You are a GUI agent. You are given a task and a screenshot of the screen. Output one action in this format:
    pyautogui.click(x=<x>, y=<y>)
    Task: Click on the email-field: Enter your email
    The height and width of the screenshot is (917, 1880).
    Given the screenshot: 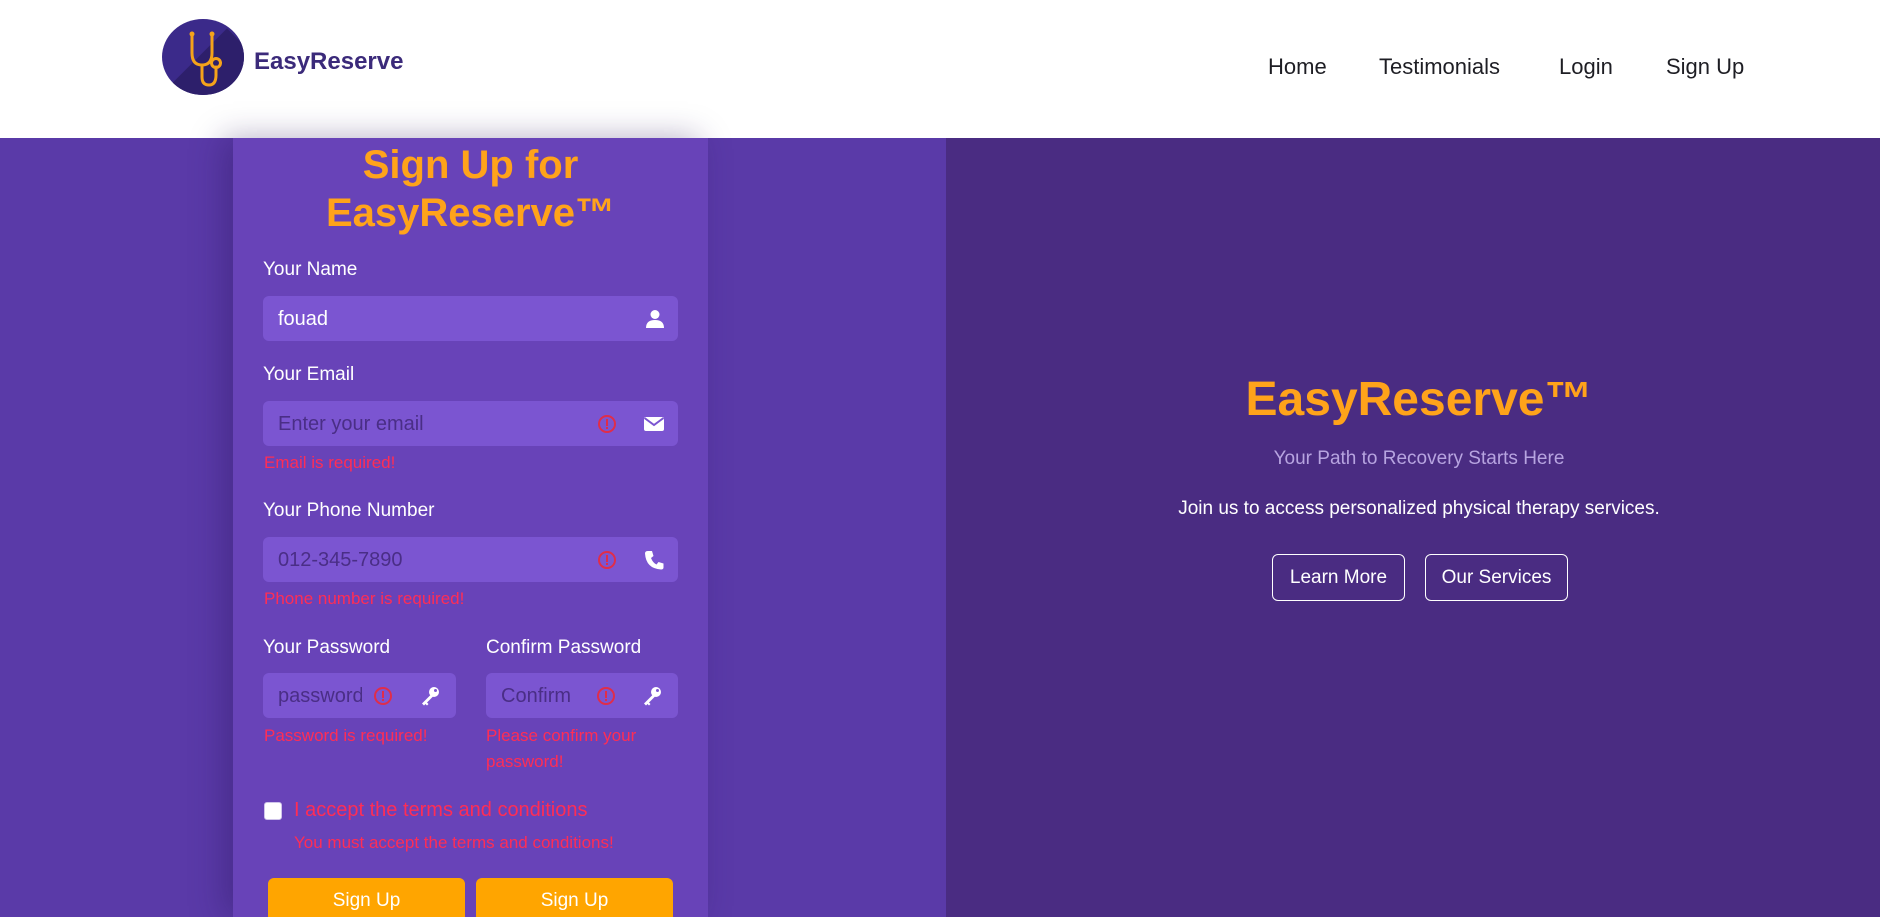 What is the action you would take?
    pyautogui.click(x=470, y=423)
    